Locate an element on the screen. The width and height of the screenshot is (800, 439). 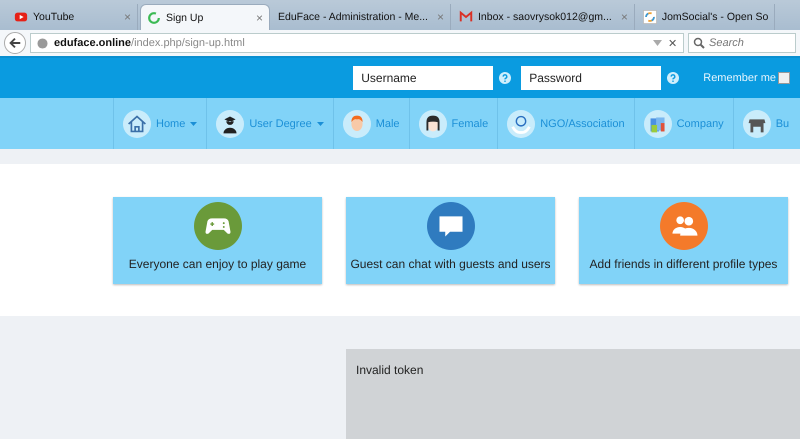
feature-text: Guest can chat with guests and users is located at coordinates (450, 264).